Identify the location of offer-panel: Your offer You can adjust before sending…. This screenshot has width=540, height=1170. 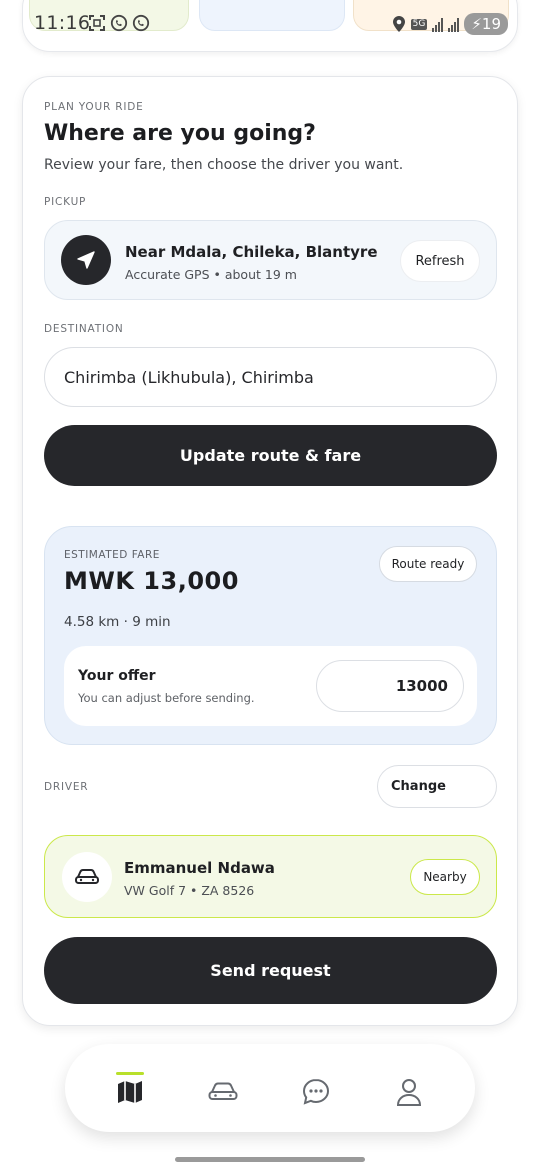
(270, 686).